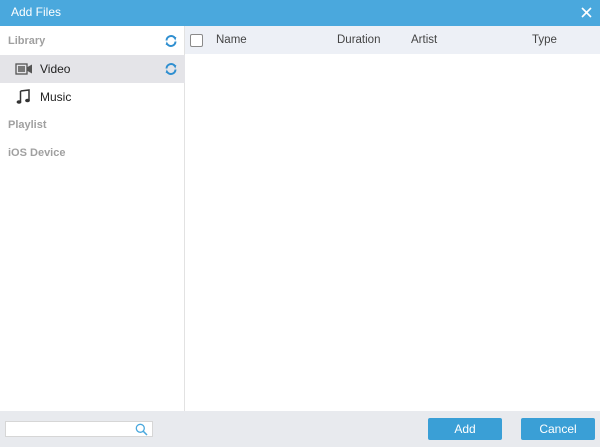  I want to click on table-header: Name Duration Artist Type, so click(392, 40).